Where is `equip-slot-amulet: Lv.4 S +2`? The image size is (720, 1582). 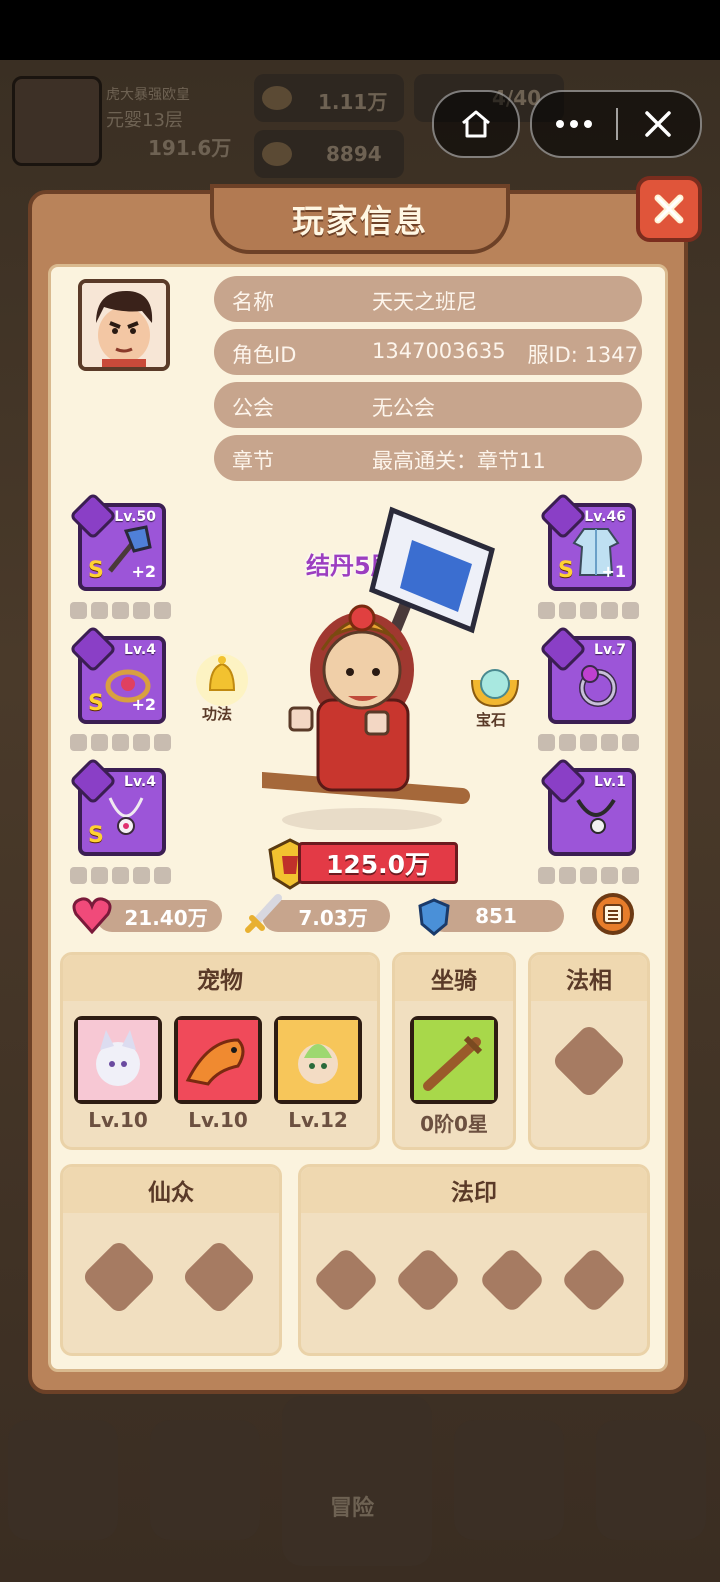
equip-slot-amulet: Lv.4 S +2 is located at coordinates (117, 674).